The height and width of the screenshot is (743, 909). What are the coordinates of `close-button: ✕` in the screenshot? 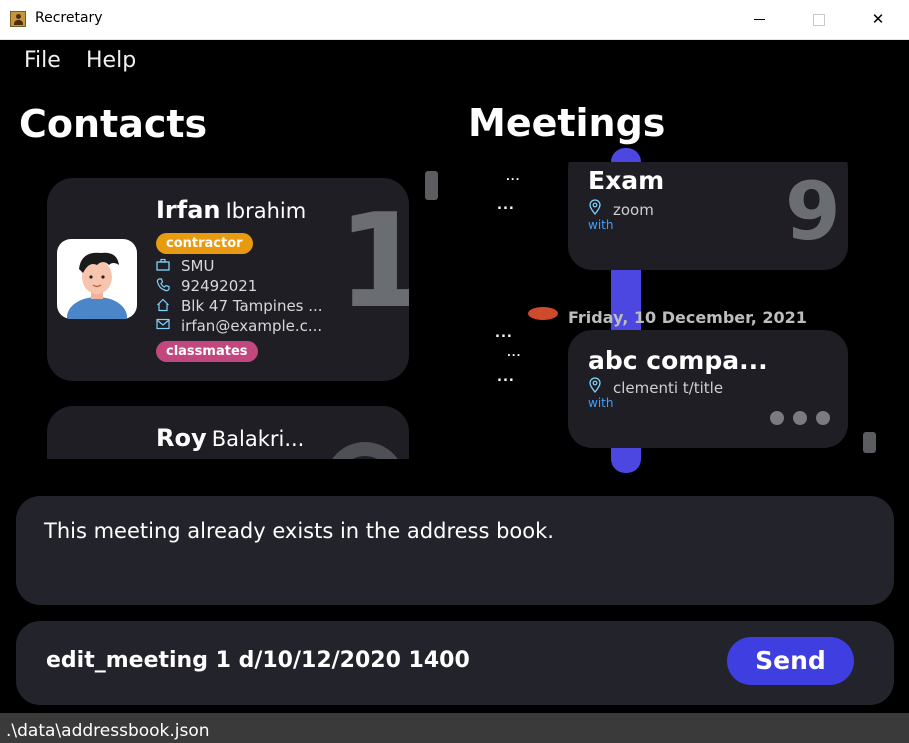 It's located at (878, 19).